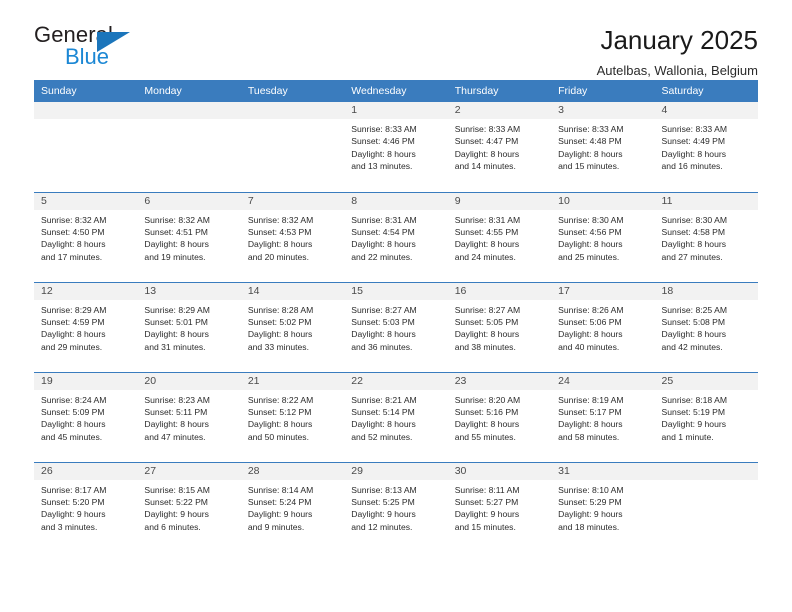 Image resolution: width=792 pixels, height=612 pixels. I want to click on sunrise-text: Sunrise: 8:29 AM, so click(74, 309).